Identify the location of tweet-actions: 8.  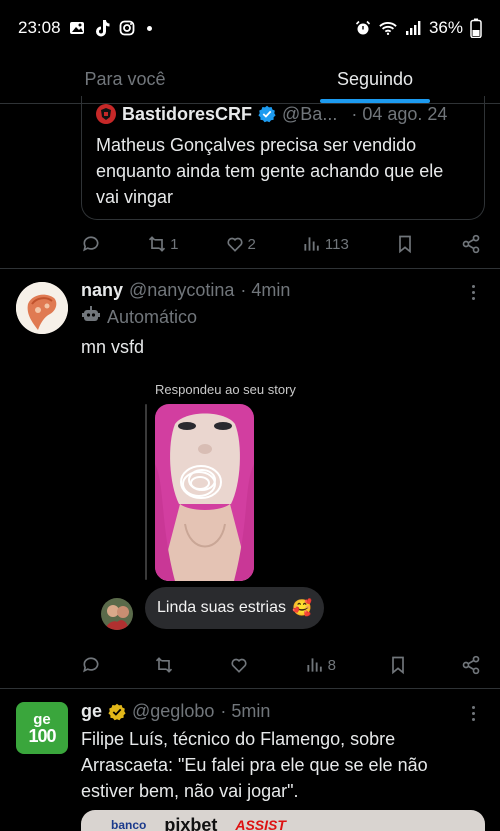
(281, 665).